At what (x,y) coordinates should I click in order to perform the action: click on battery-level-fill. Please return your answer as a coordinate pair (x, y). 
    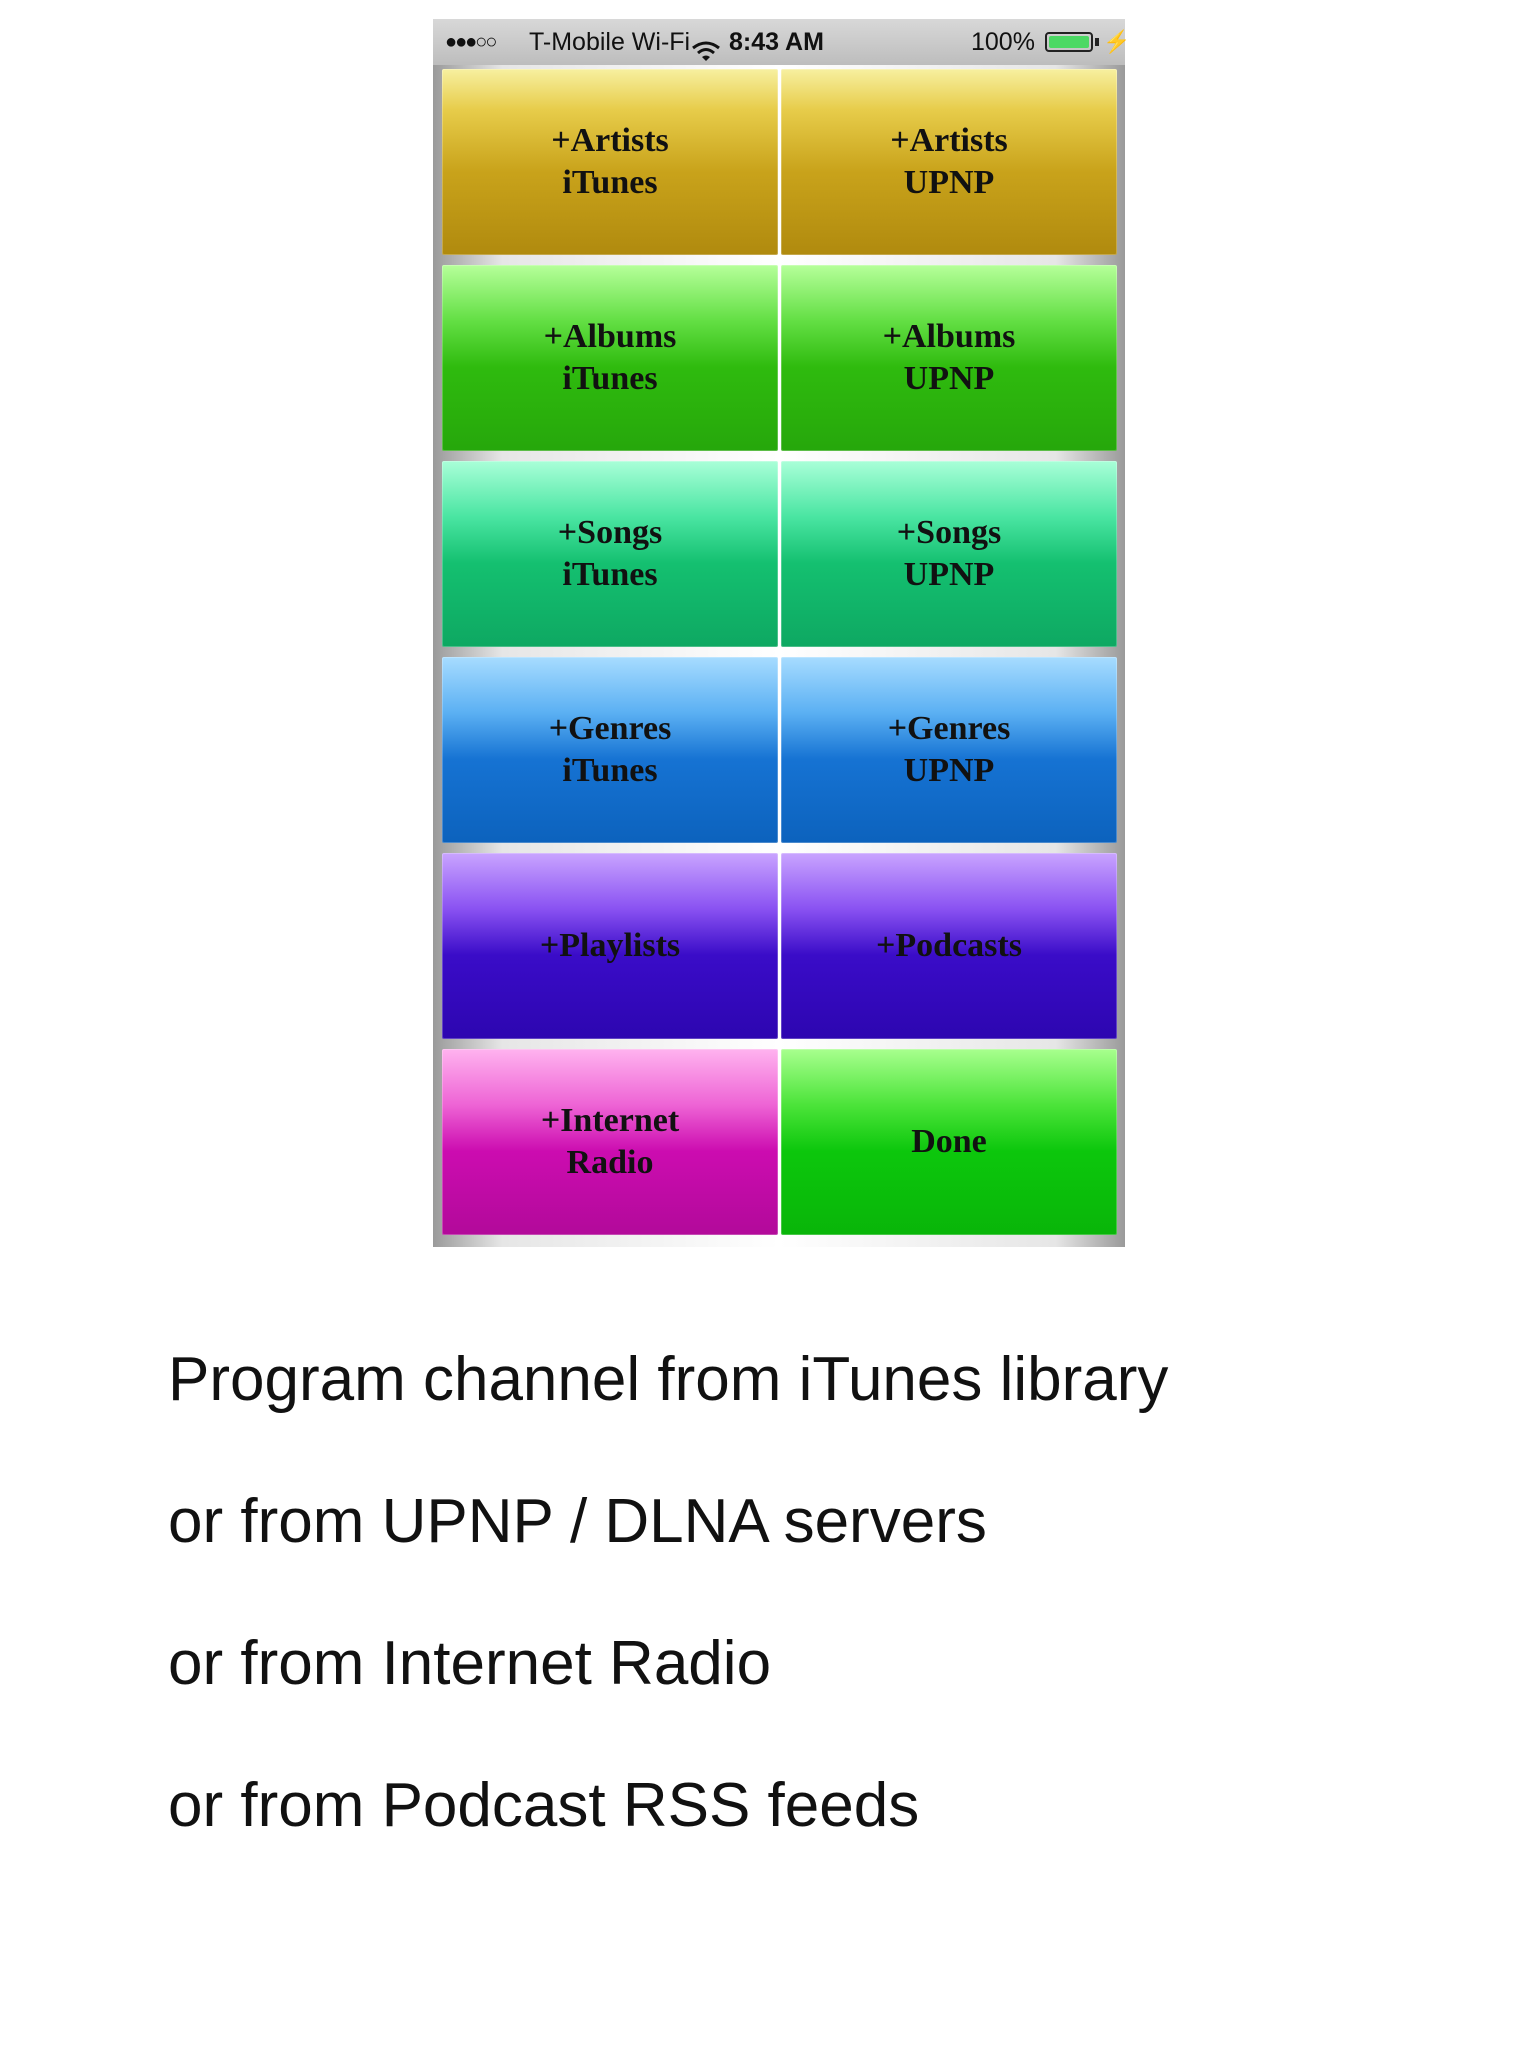
    Looking at the image, I should click on (1069, 42).